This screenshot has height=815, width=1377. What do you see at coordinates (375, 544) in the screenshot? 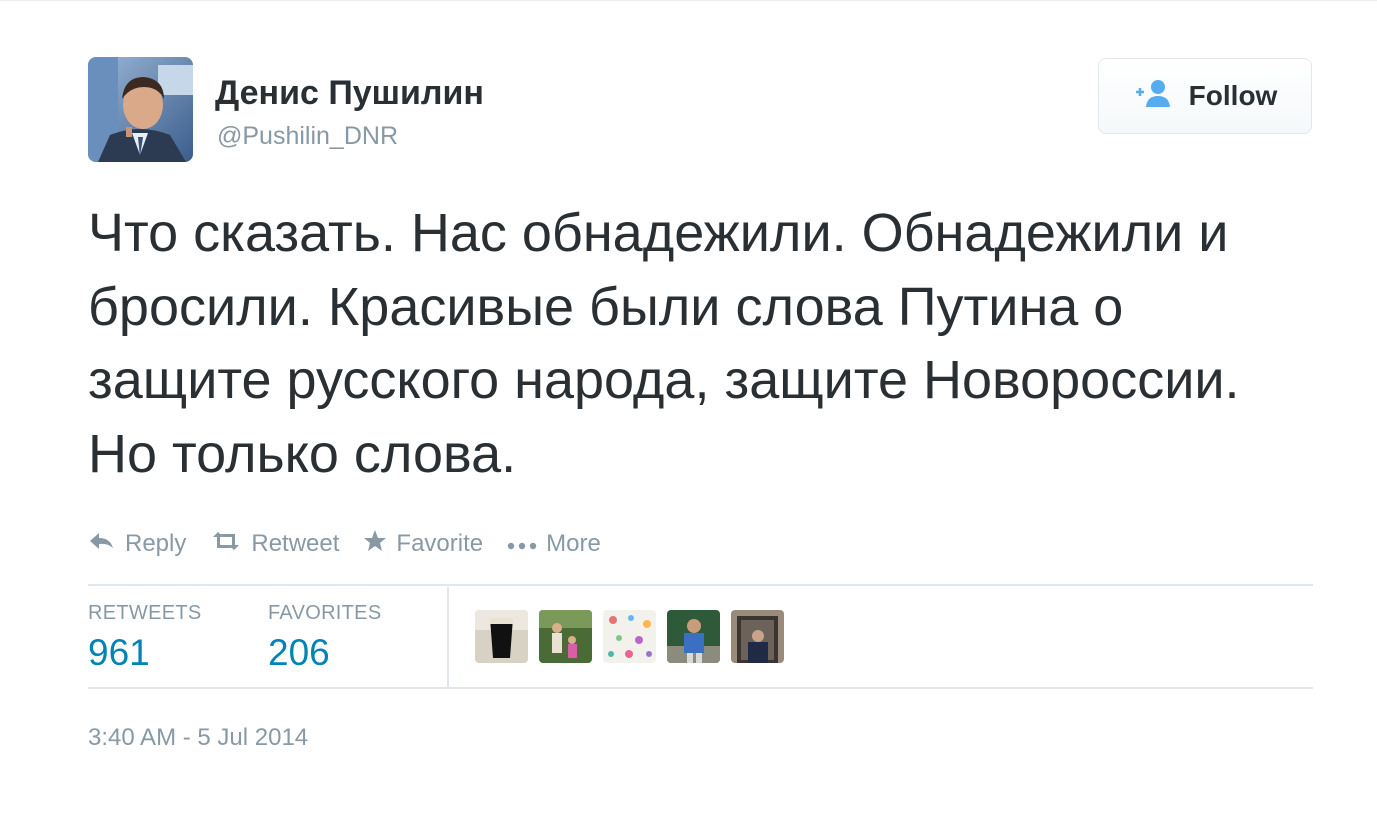
I see `star-icon` at bounding box center [375, 544].